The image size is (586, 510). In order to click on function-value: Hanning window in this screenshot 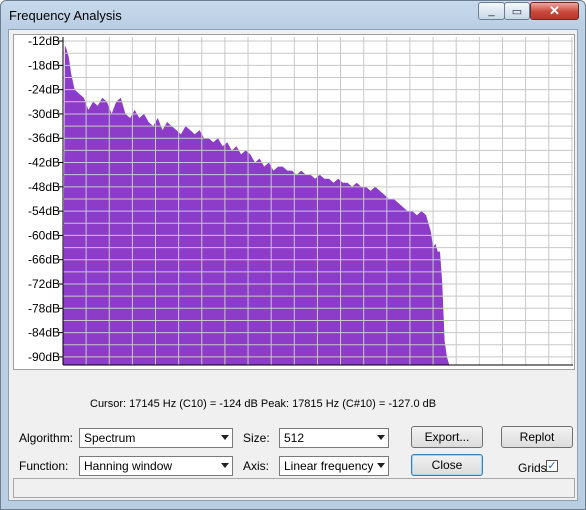, I will do `click(128, 466)`.